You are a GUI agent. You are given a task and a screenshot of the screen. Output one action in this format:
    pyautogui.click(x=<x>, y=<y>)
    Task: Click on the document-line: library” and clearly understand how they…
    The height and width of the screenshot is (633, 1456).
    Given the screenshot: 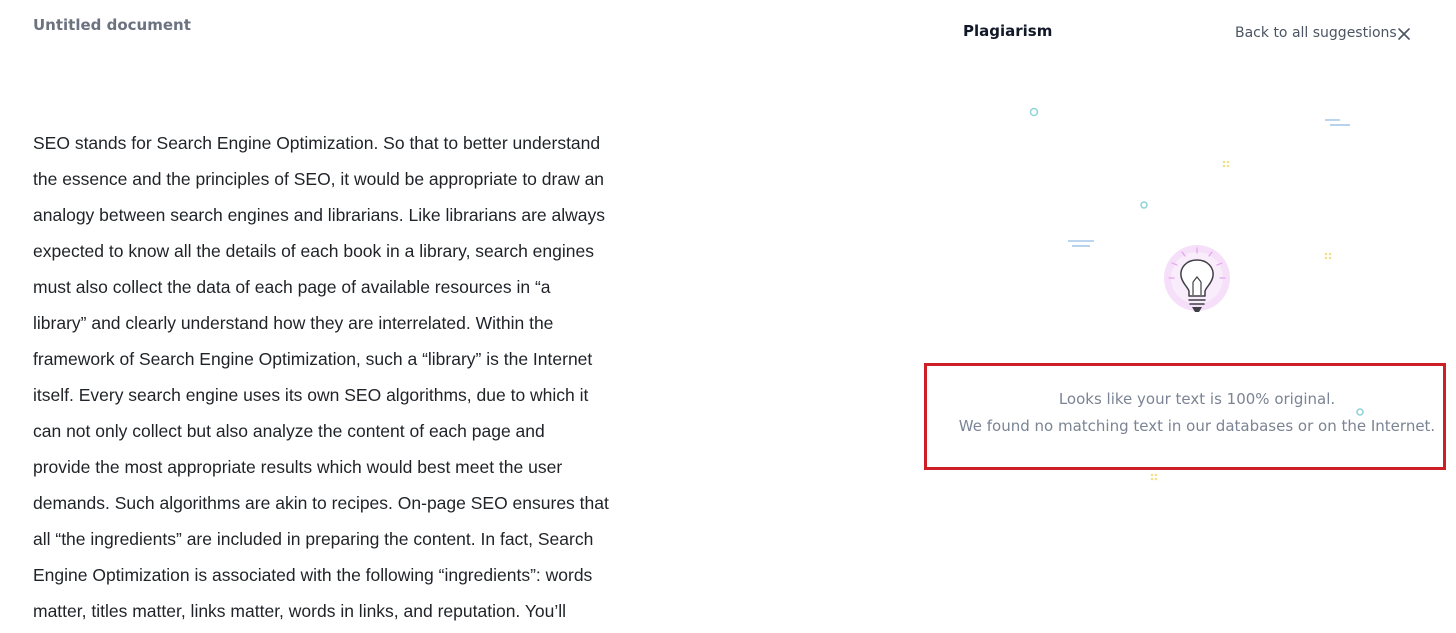 What is the action you would take?
    pyautogui.click(x=293, y=323)
    